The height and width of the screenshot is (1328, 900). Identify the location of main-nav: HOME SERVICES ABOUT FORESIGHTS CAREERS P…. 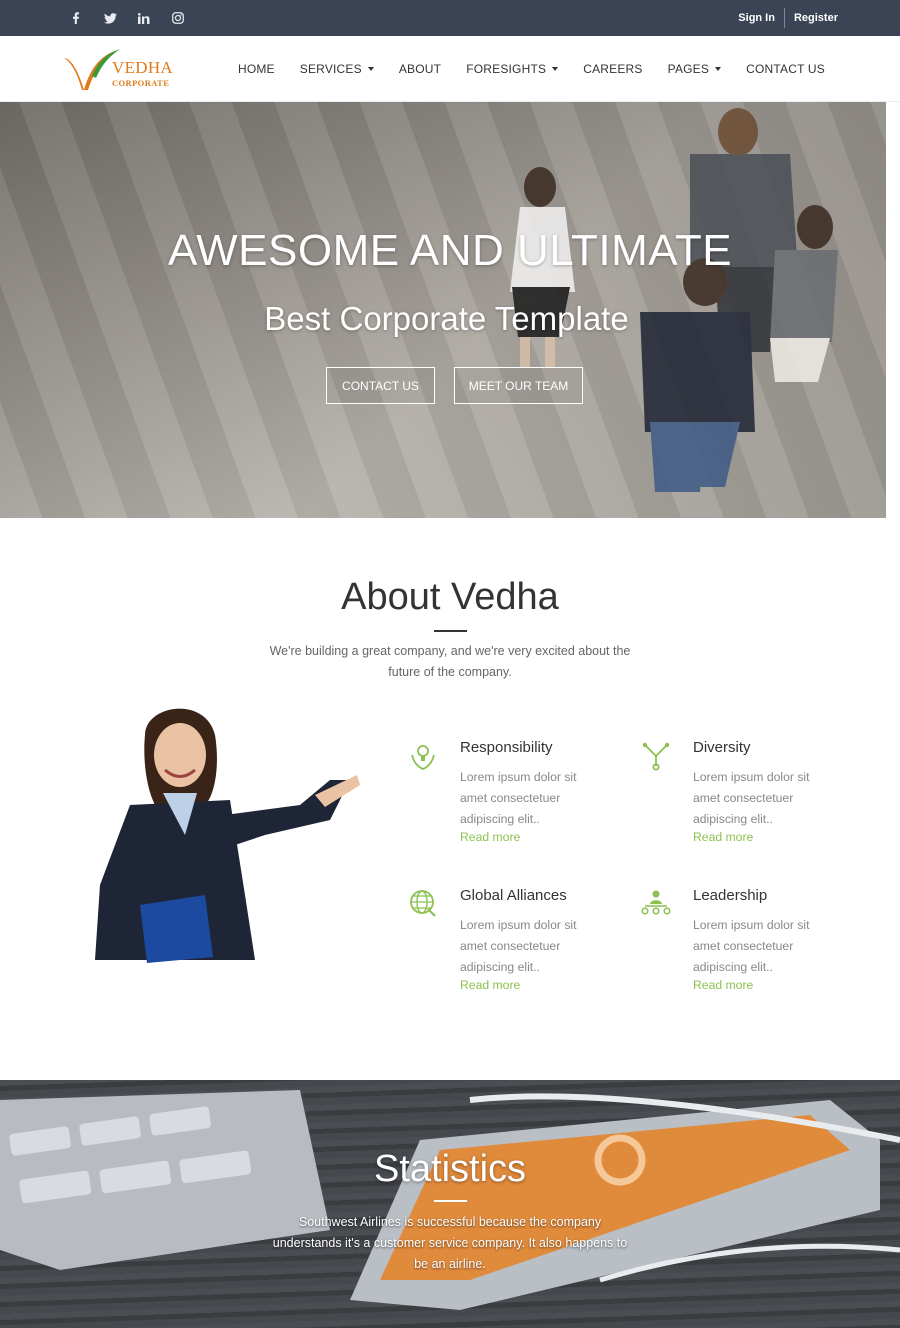
(531, 69).